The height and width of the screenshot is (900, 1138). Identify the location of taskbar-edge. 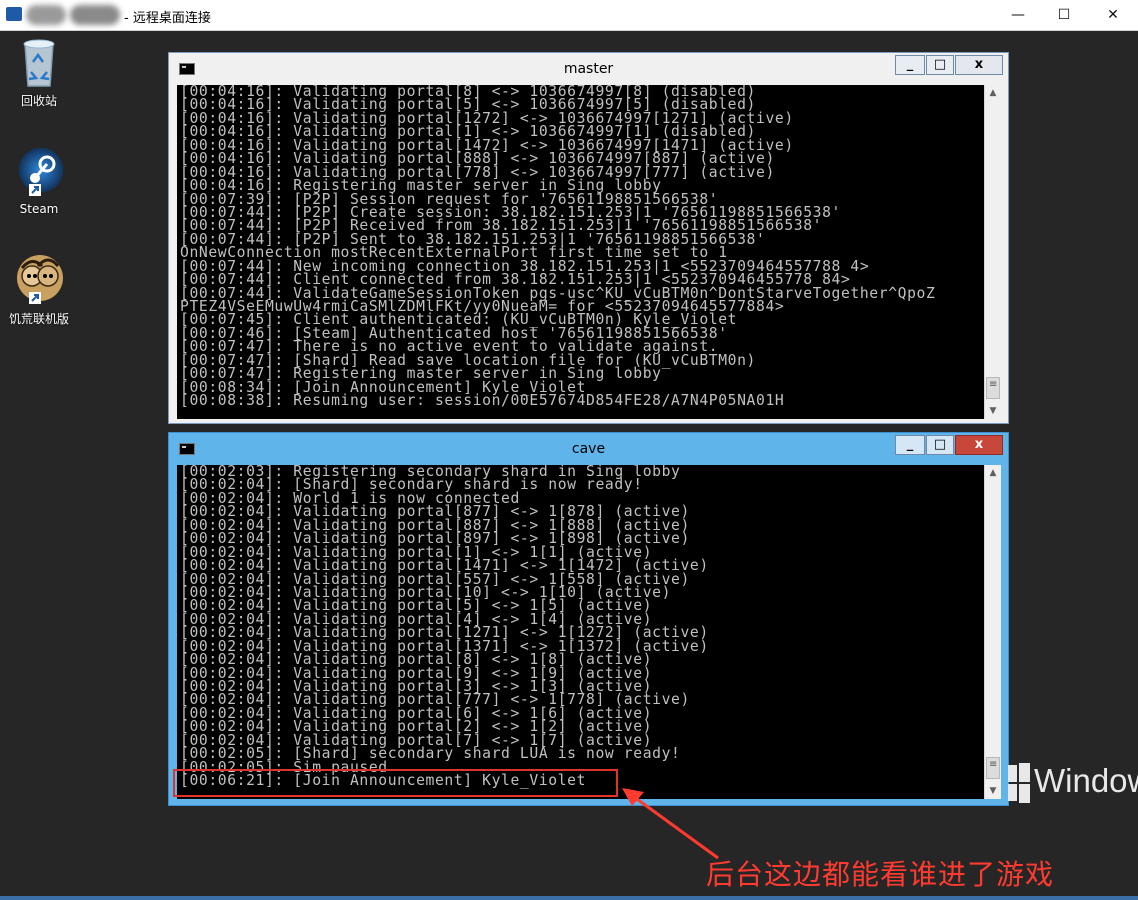
(569, 898).